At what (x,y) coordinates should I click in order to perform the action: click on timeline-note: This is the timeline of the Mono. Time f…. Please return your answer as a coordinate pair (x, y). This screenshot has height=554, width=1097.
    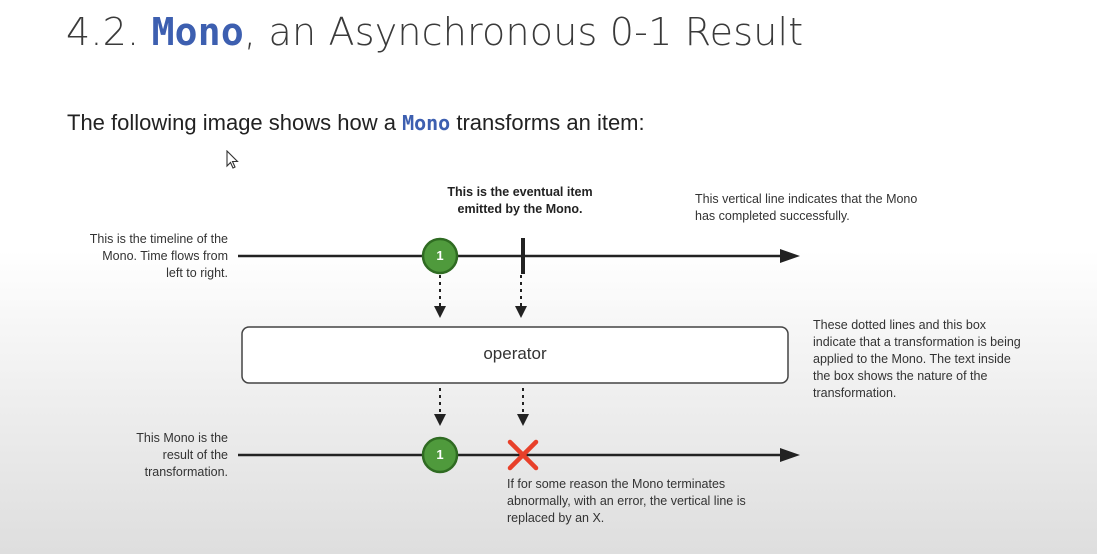
    Looking at the image, I should click on (134, 256).